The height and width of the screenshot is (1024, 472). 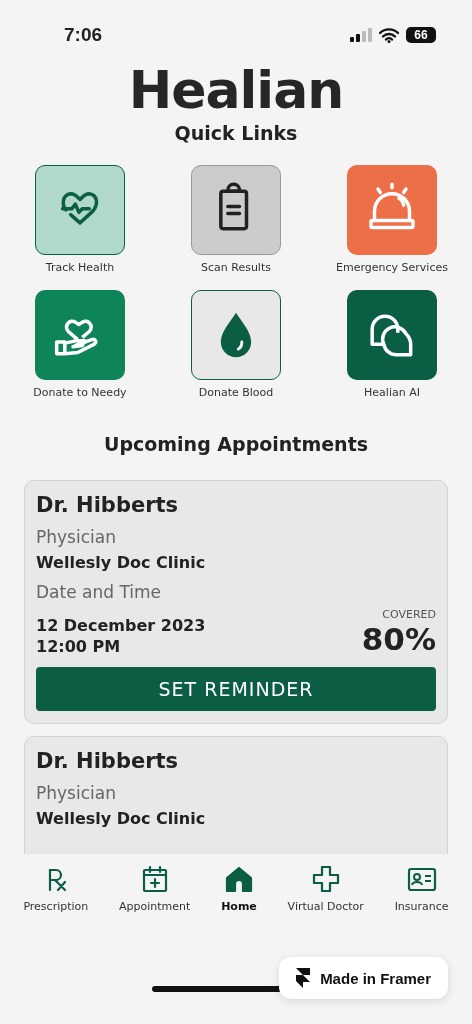 What do you see at coordinates (392, 392) in the screenshot?
I see `quick-link-label: Healian AI` at bounding box center [392, 392].